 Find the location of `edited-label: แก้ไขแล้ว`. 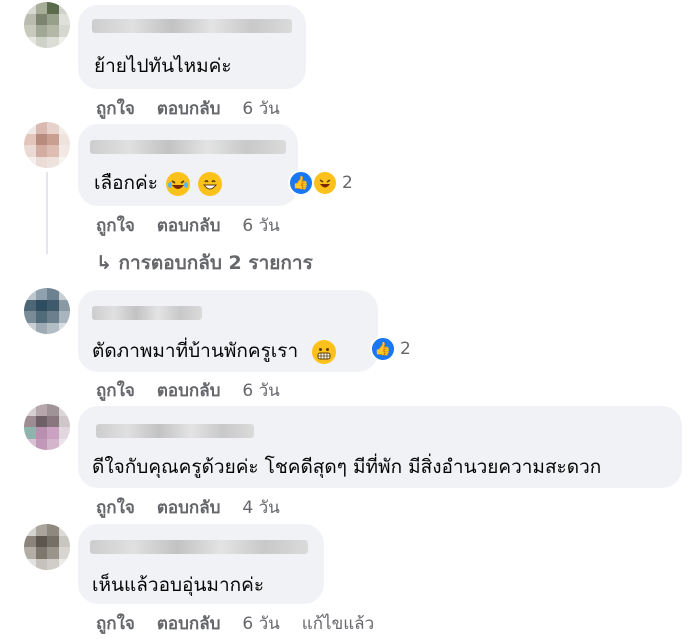

edited-label: แก้ไขแล้ว is located at coordinates (338, 624).